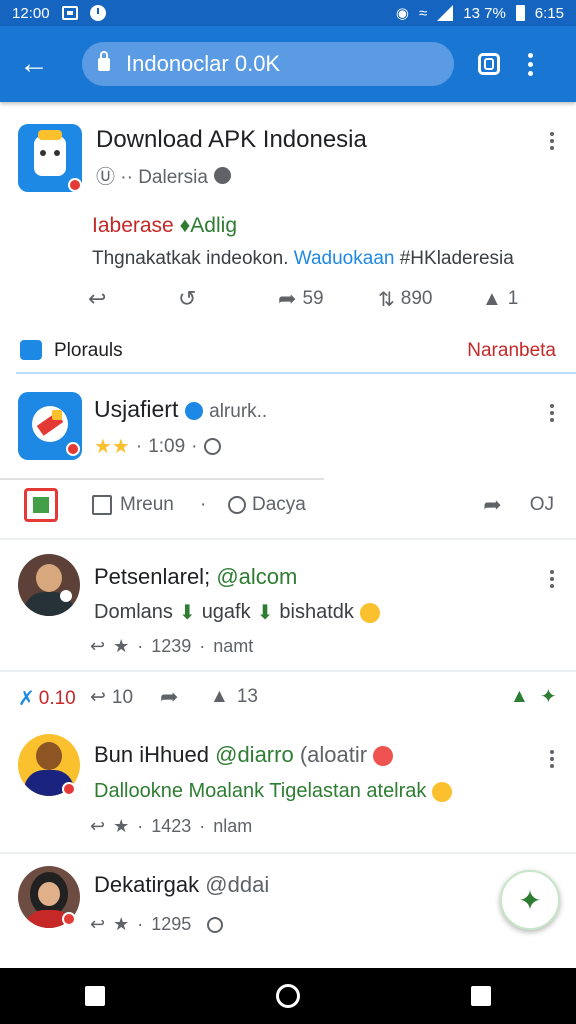 The width and height of the screenshot is (576, 1024). What do you see at coordinates (222, 175) in the screenshot?
I see `globe-icon` at bounding box center [222, 175].